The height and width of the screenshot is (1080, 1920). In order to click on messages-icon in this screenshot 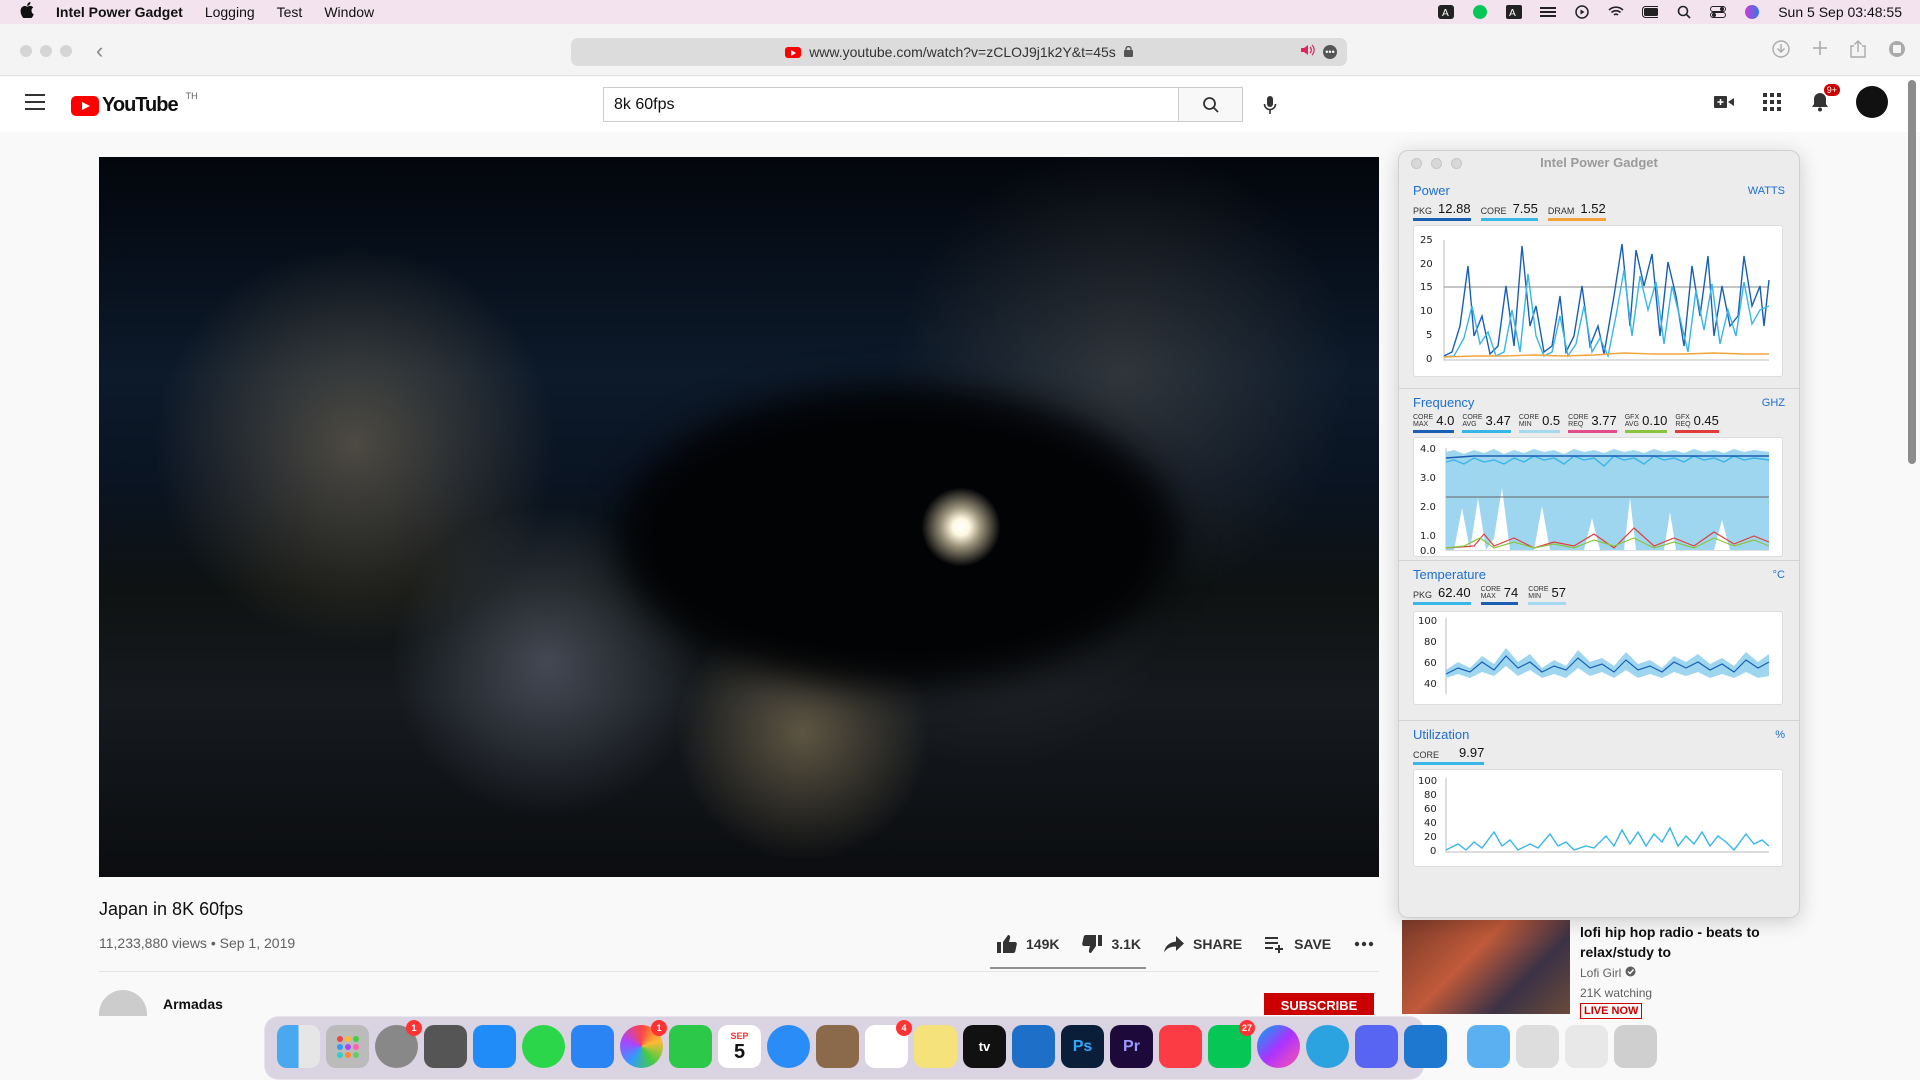, I will do `click(543, 1046)`.